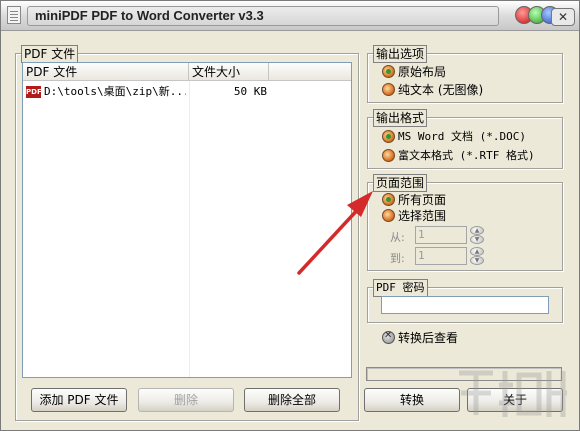 The image size is (580, 431). I want to click on password-field, so click(465, 305).